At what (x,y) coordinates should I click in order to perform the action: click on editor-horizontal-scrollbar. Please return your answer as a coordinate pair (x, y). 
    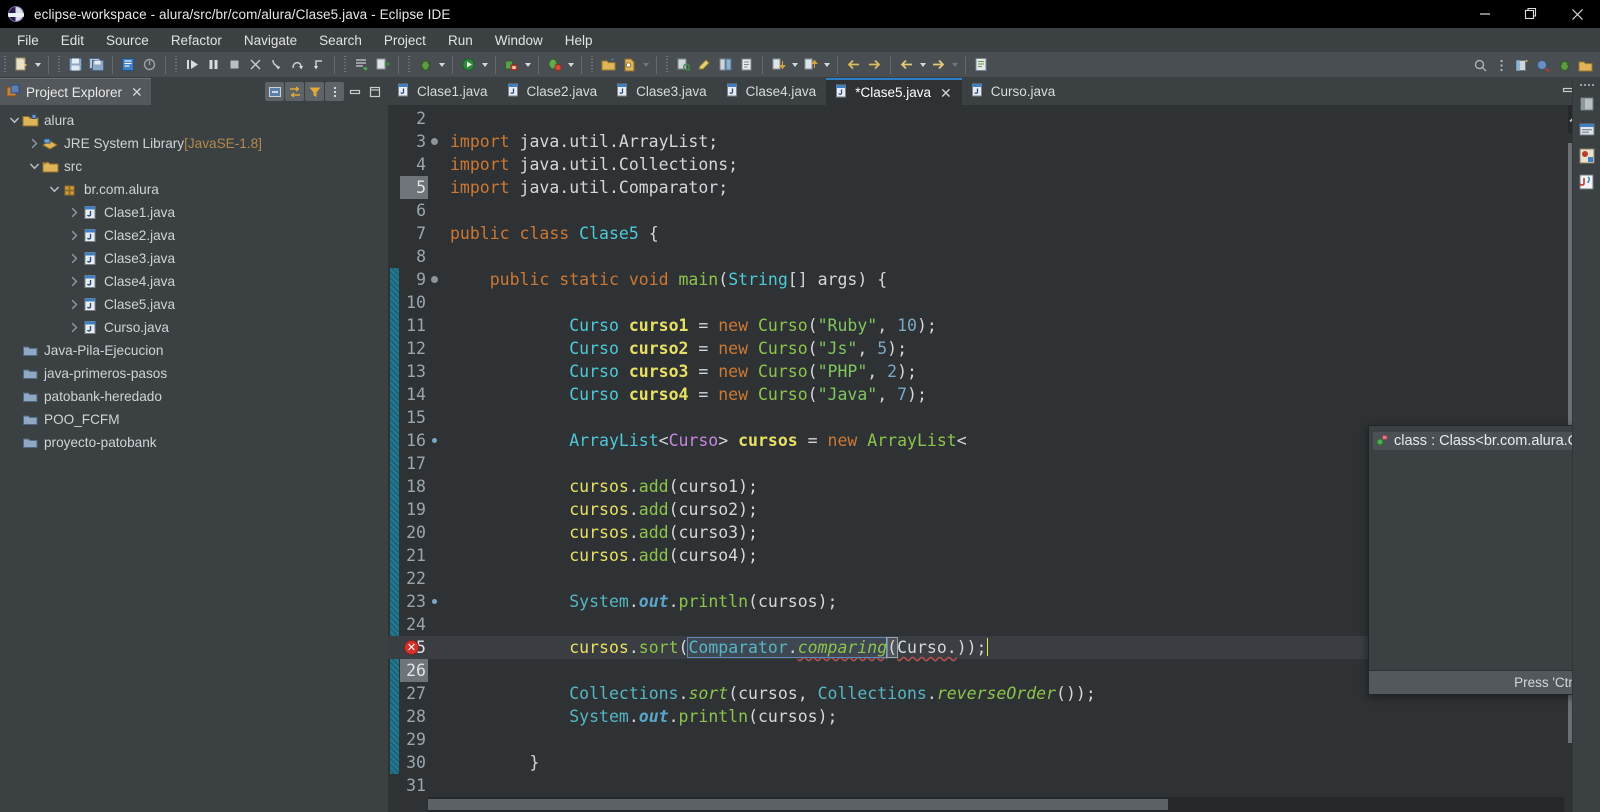
    Looking at the image, I should click on (996, 804).